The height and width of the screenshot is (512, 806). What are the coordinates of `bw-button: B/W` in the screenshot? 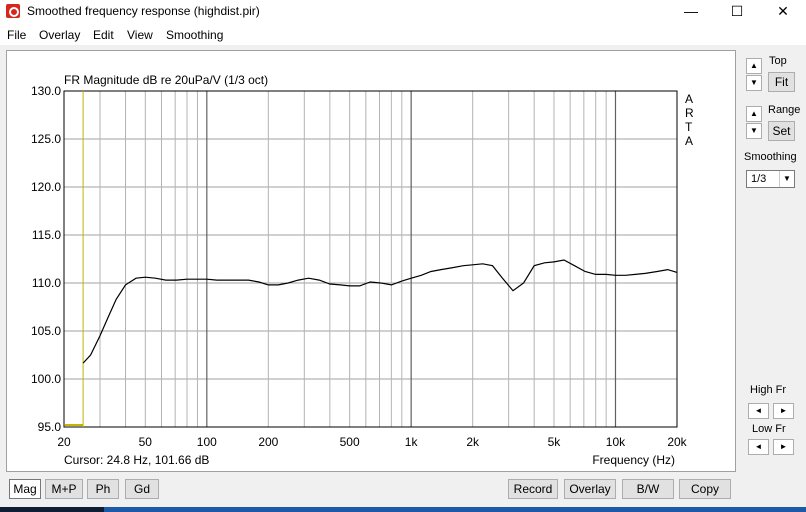 It's located at (648, 489).